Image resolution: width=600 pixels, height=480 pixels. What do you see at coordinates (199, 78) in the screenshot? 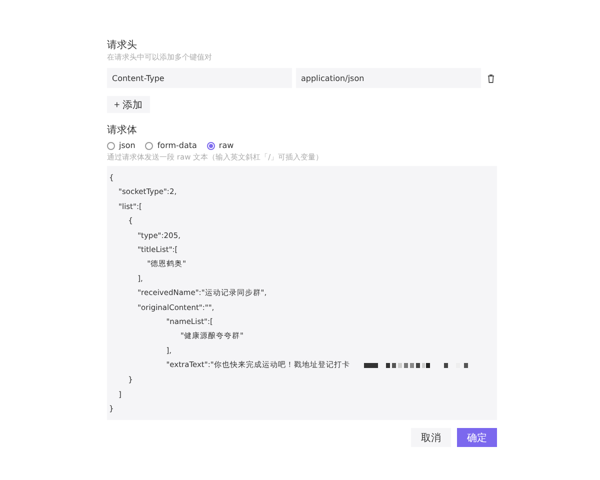
I see `key-field: Content-Type` at bounding box center [199, 78].